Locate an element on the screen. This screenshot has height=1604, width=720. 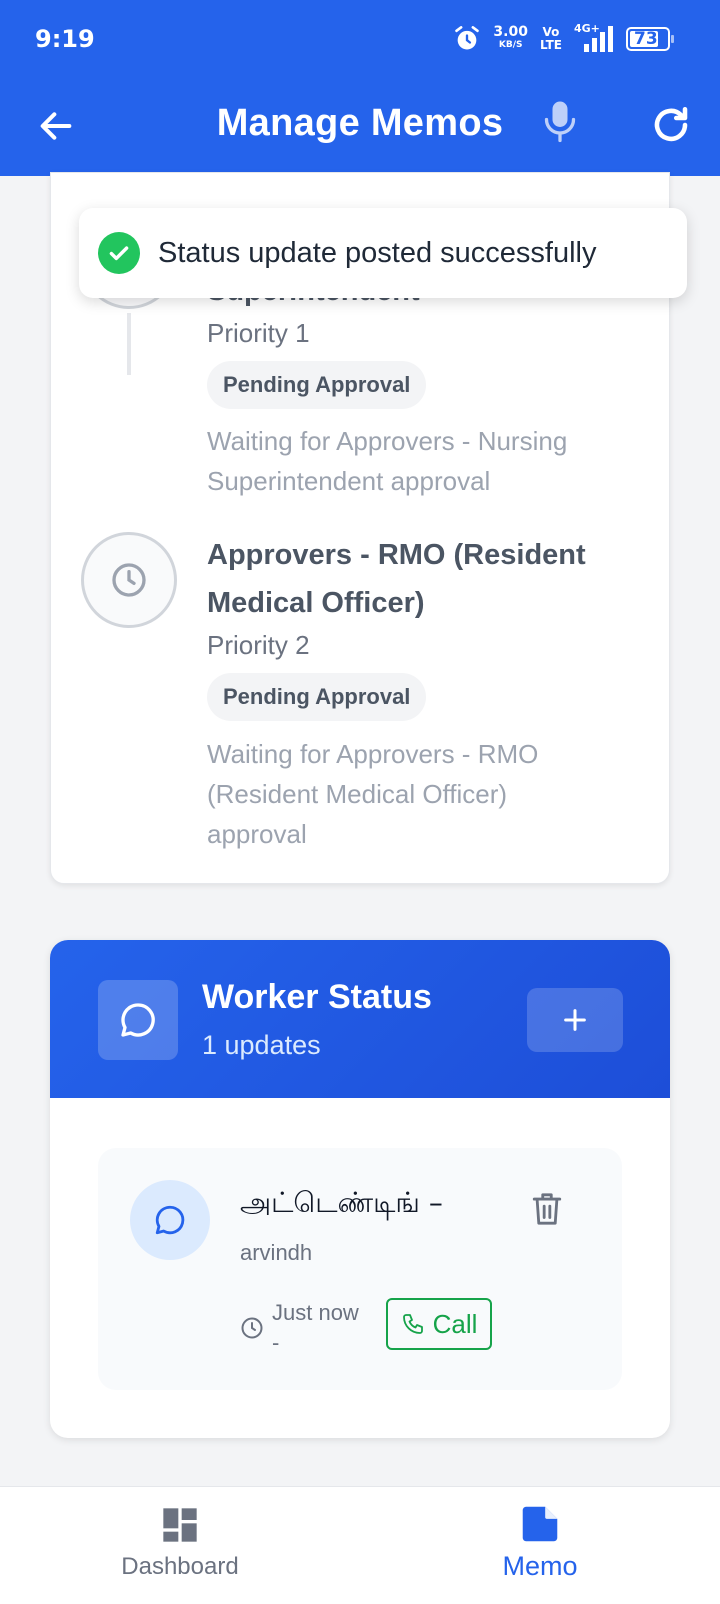
update-timestamp: Just now - is located at coordinates (315, 1328).